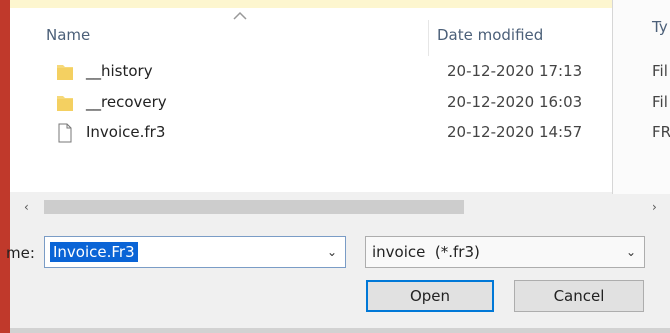 The height and width of the screenshot is (333, 670). What do you see at coordinates (94, 252) in the screenshot?
I see `file-name-selected-text: Invoice.Fr3` at bounding box center [94, 252].